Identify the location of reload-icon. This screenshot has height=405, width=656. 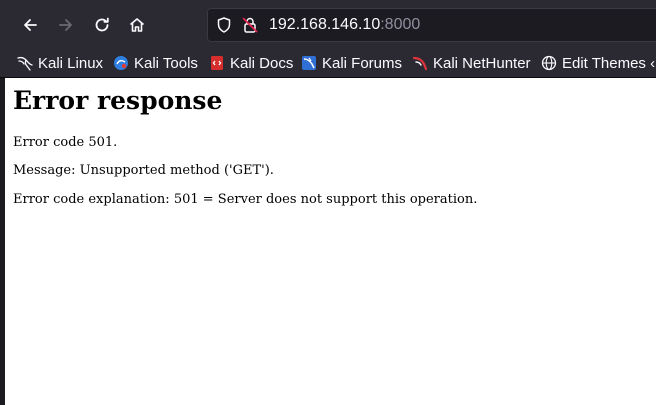
(102, 24).